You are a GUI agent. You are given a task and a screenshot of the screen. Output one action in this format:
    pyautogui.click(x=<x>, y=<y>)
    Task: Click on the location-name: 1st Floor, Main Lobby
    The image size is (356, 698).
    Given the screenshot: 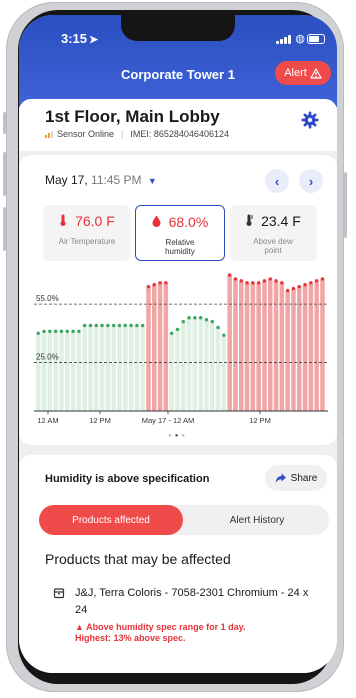 What is the action you would take?
    pyautogui.click(x=132, y=116)
    